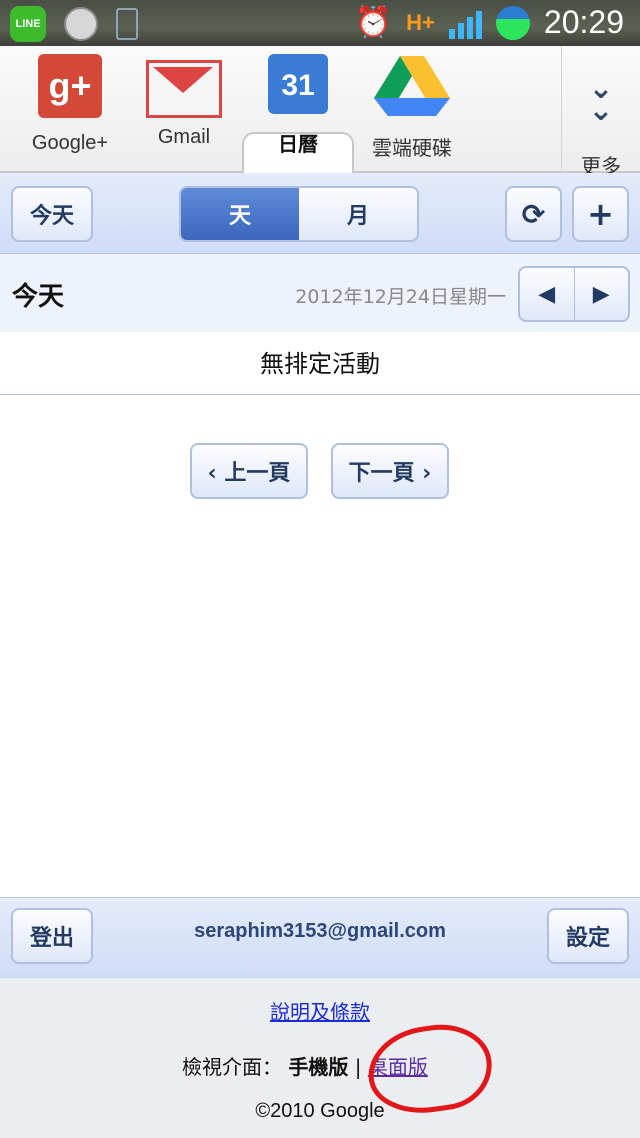 This screenshot has height=1138, width=640. I want to click on app-label: Google+, so click(70, 143).